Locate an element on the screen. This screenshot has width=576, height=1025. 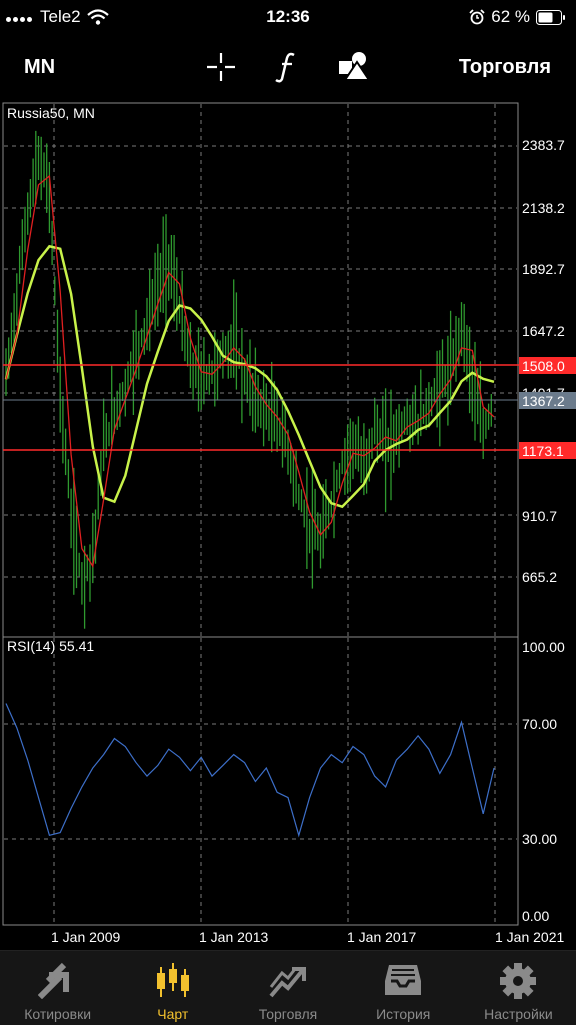
objects-icon is located at coordinates (354, 66).